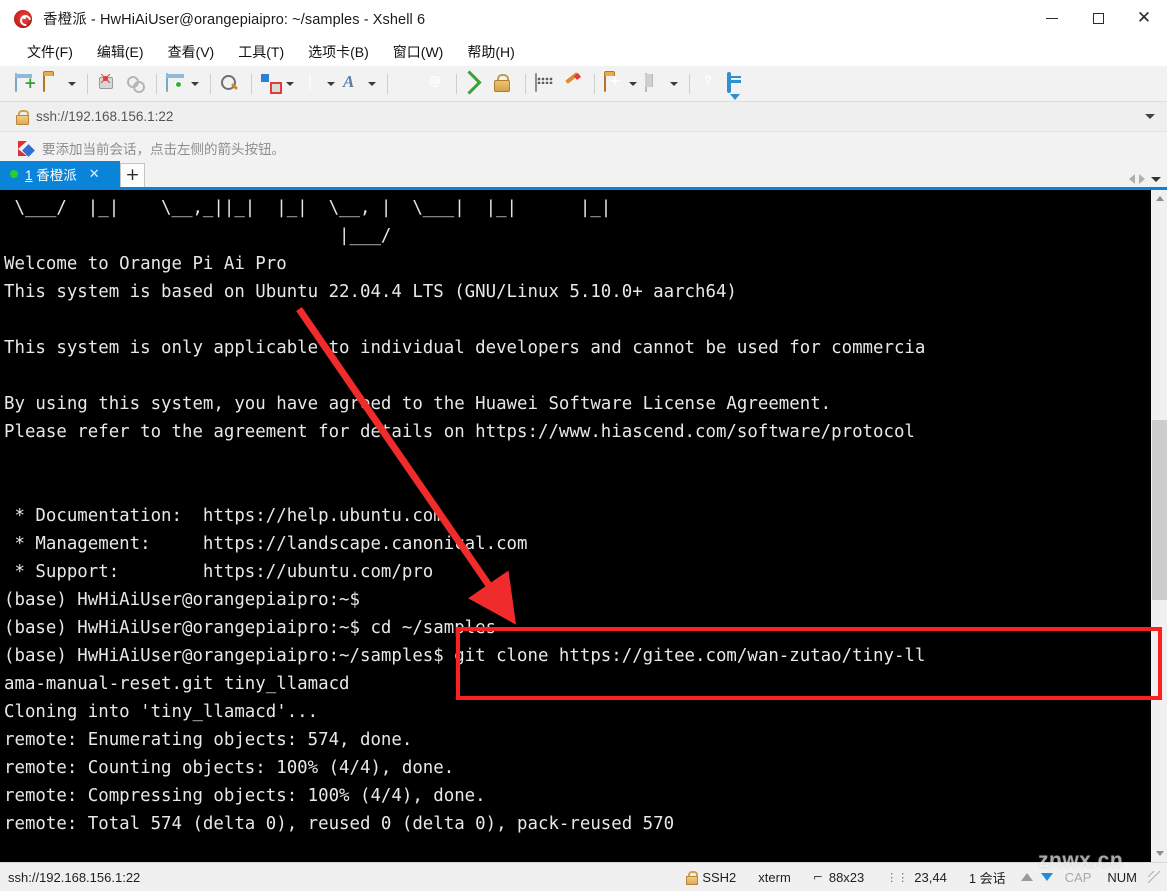 This screenshot has width=1167, height=891. What do you see at coordinates (261, 52) in the screenshot?
I see `menu-tools: 工具(T)` at bounding box center [261, 52].